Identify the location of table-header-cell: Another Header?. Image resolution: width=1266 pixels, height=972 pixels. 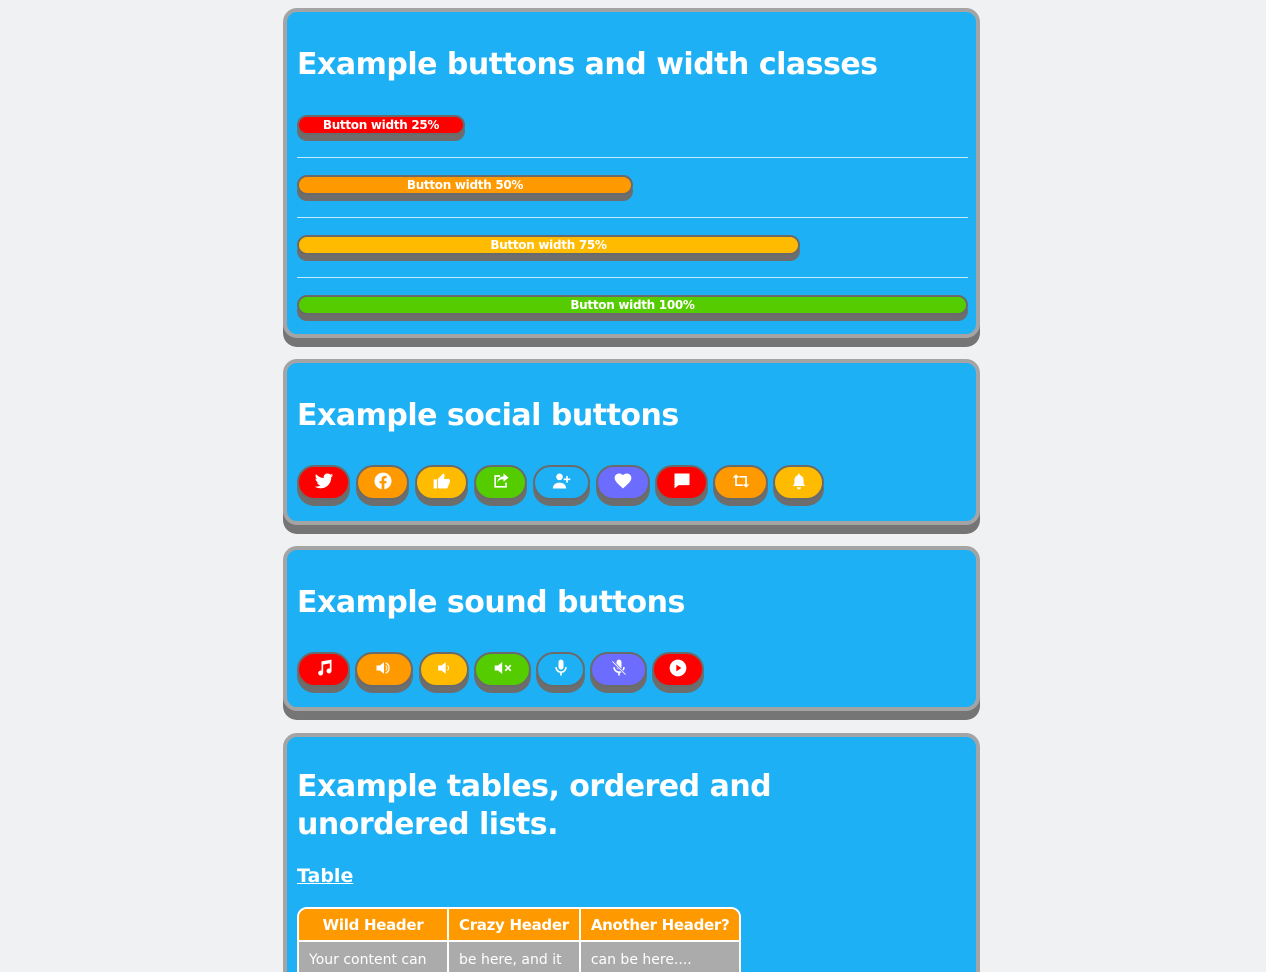
(660, 924).